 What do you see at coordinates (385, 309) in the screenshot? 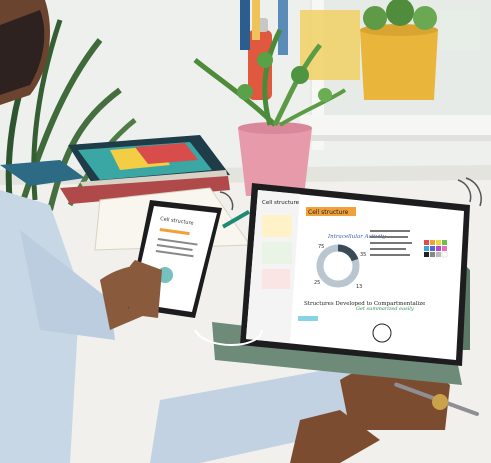
I see `handwritten-summary: Get summarized easily` at bounding box center [385, 309].